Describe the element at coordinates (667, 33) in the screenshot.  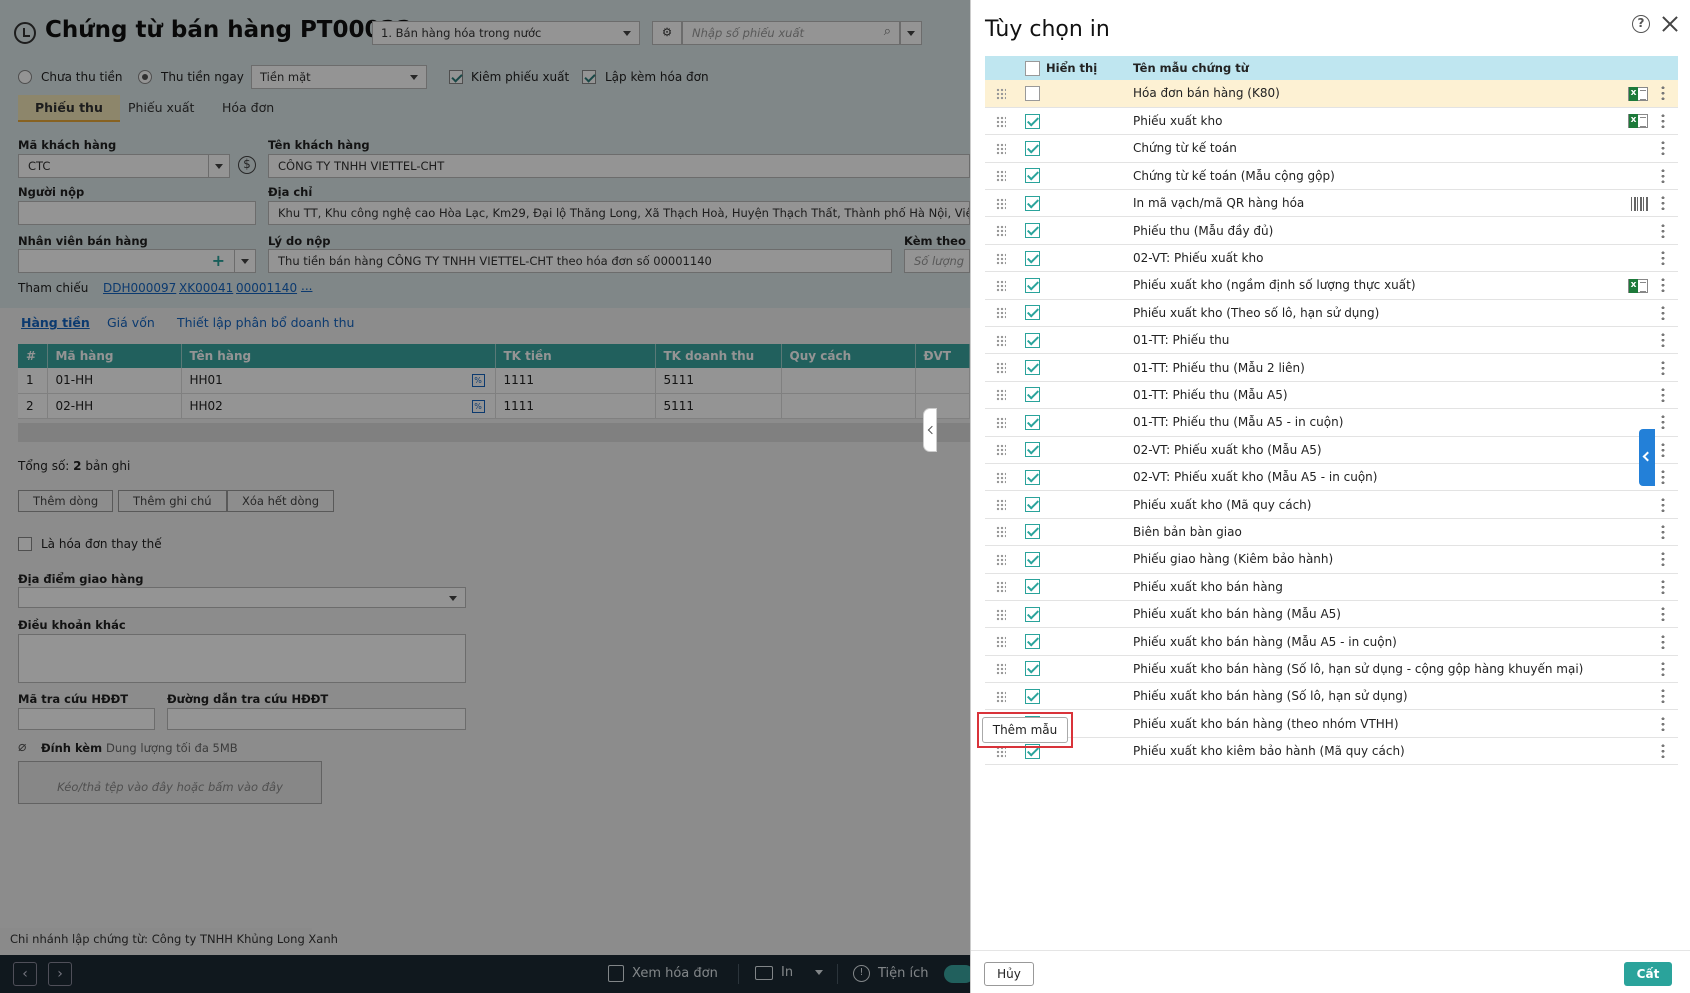
I see `settings-button: ⚙` at that location.